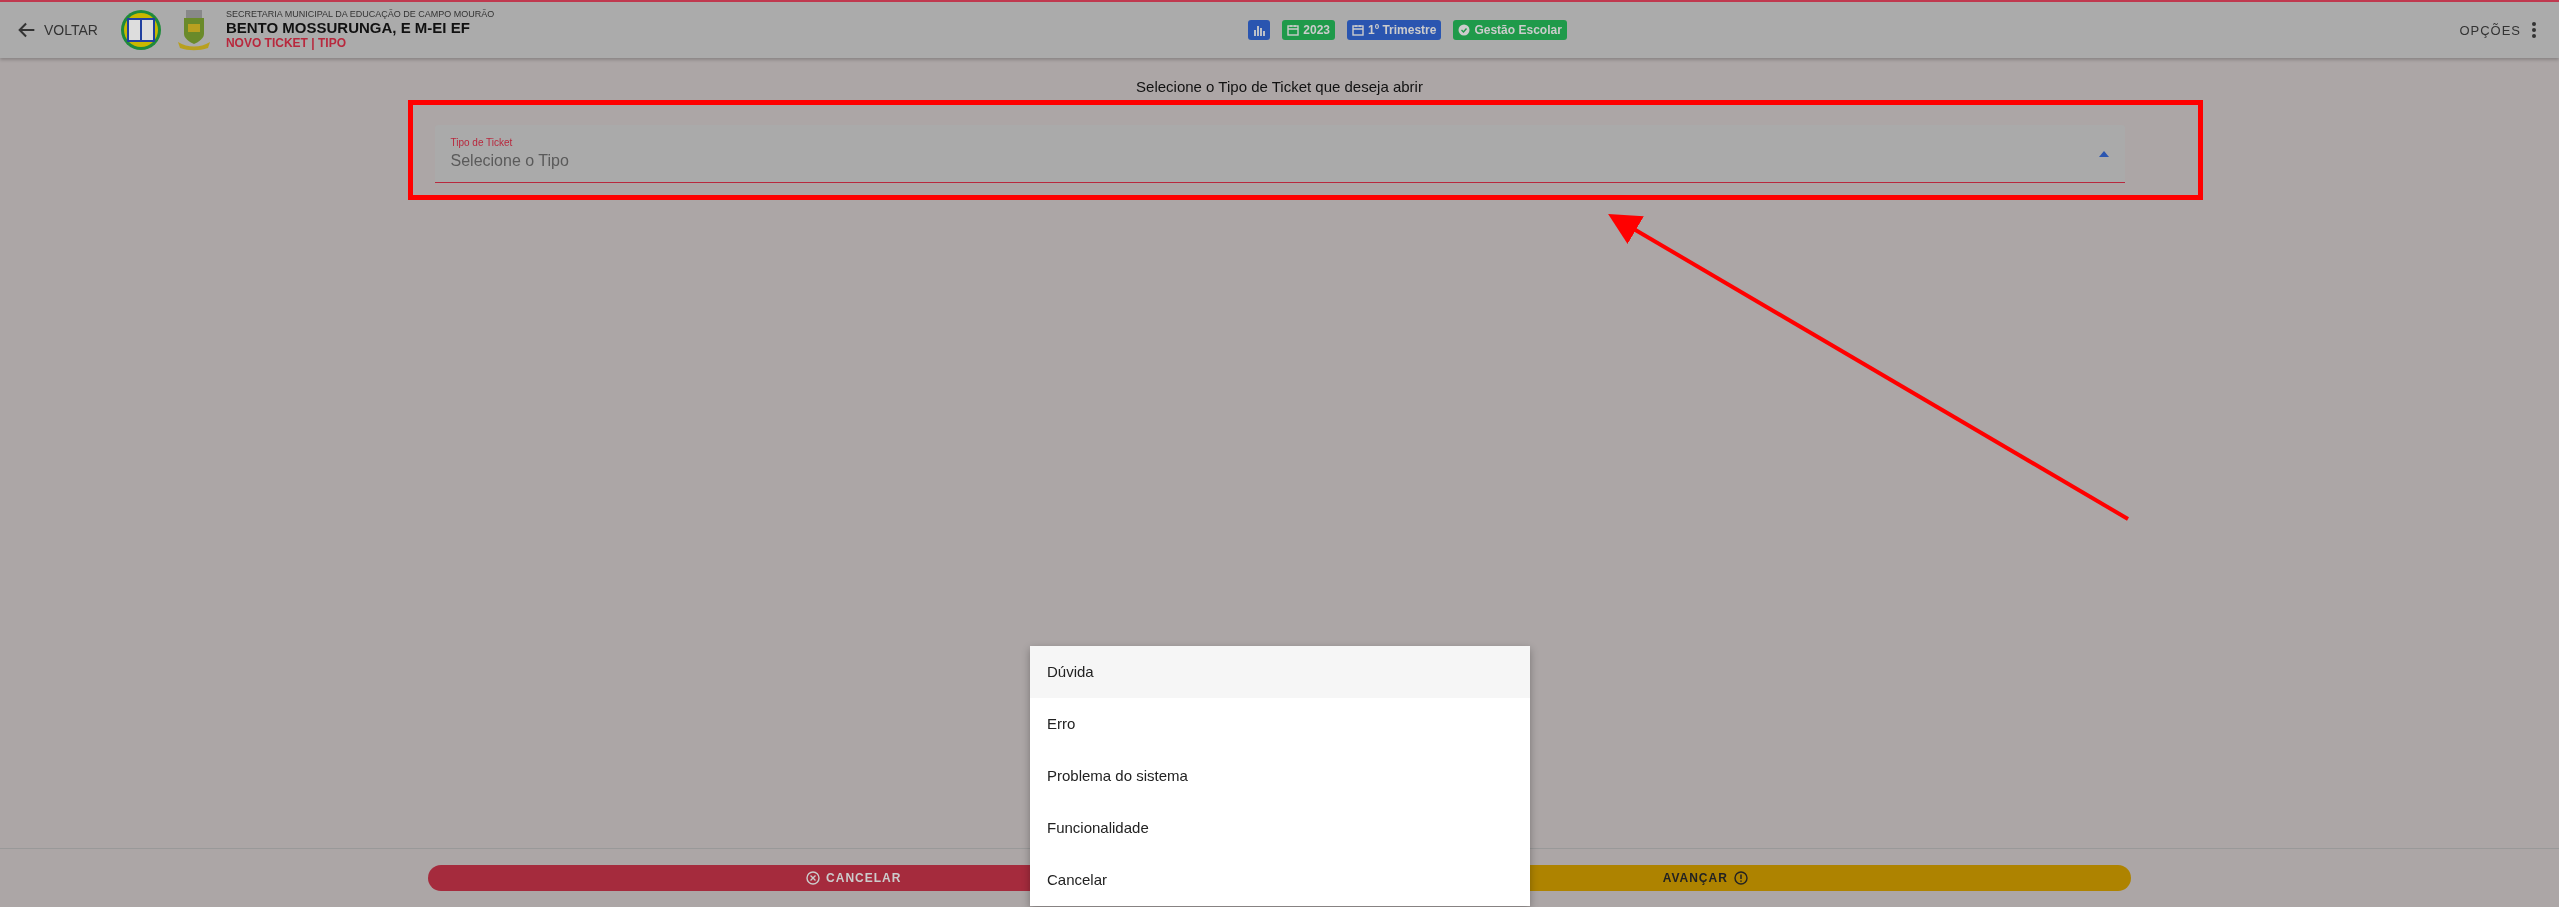 The width and height of the screenshot is (2559, 907). I want to click on department-name: SECRETARIA MUNICIPAL DA EDUCAÇÃO DE CAMPO MOURÃO, so click(360, 15).